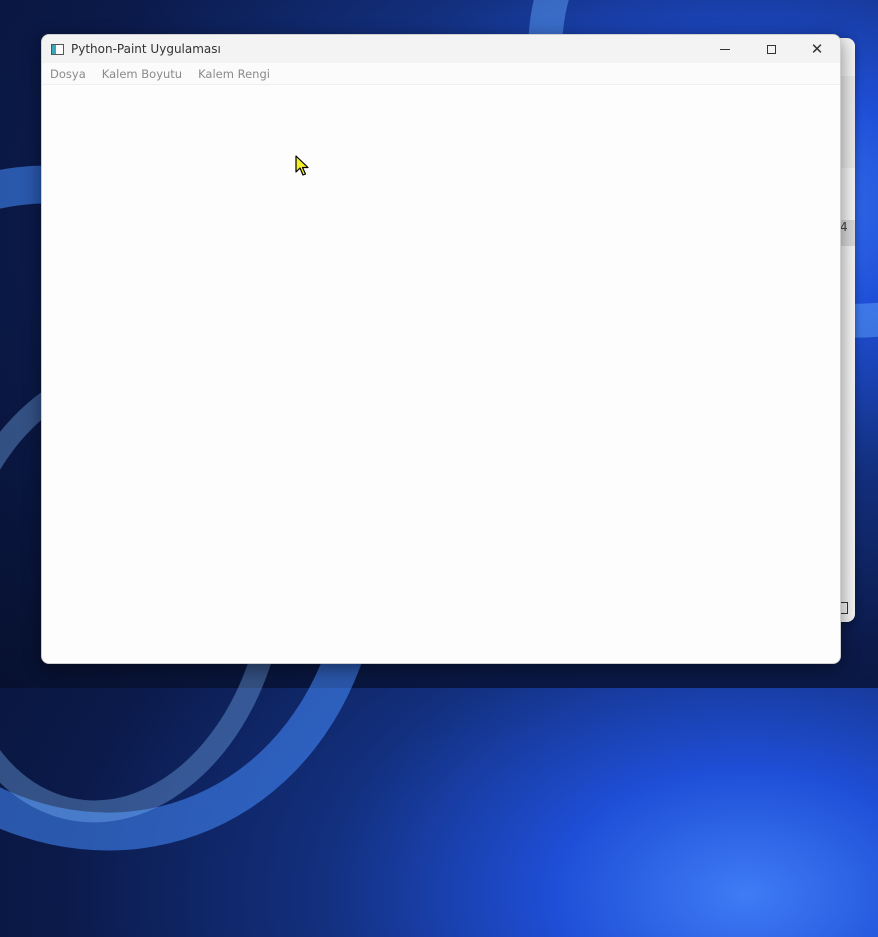 Image resolution: width=878 pixels, height=937 pixels. What do you see at coordinates (144, 74) in the screenshot?
I see `menu-kalem-boyutu: Kalem Boyutu` at bounding box center [144, 74].